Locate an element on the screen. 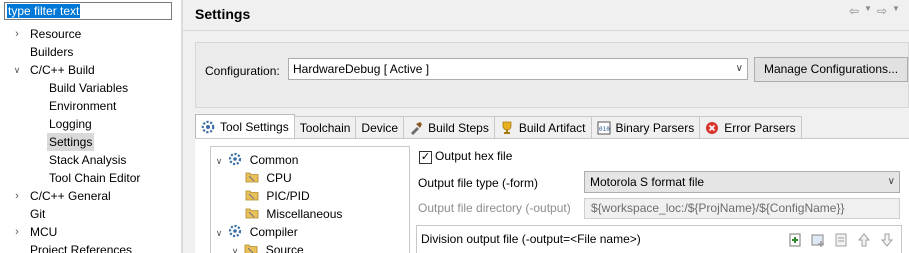 This screenshot has width=909, height=253. history-nav: ⇦ ▼ ⇨ ▼ is located at coordinates (874, 11).